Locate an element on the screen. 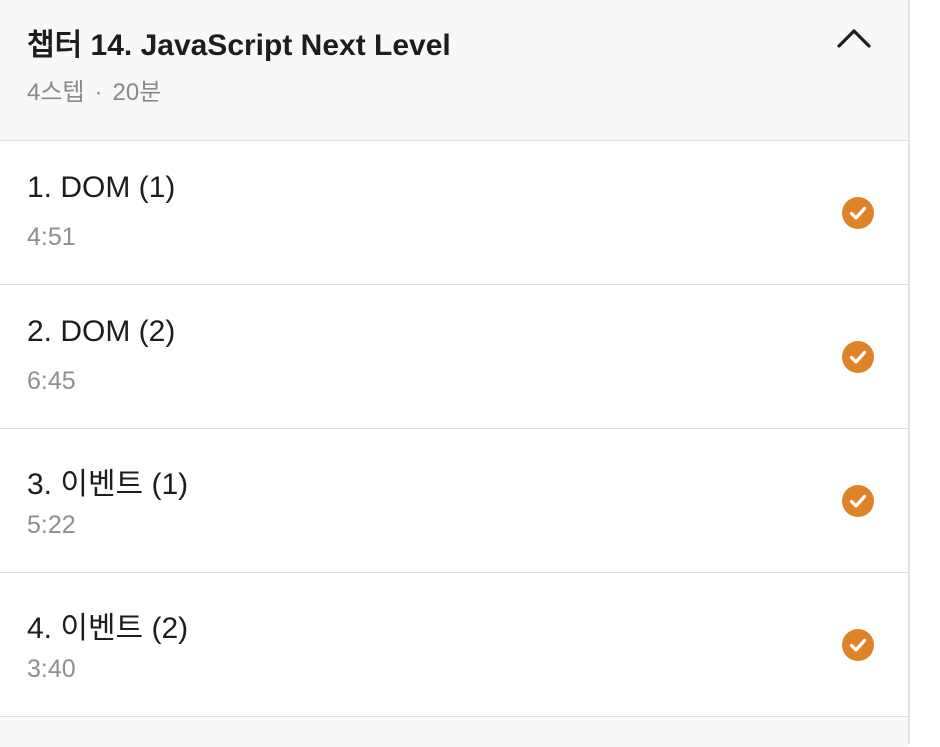 This screenshot has width=940, height=747. step-duration: 5:22 is located at coordinates (51, 525).